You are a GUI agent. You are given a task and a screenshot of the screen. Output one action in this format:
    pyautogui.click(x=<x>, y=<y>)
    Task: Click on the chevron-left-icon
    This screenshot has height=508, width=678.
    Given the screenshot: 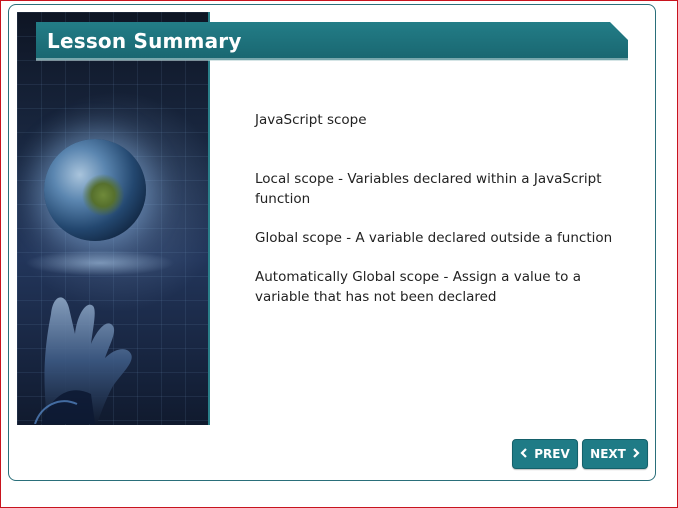 What is the action you would take?
    pyautogui.click(x=524, y=454)
    